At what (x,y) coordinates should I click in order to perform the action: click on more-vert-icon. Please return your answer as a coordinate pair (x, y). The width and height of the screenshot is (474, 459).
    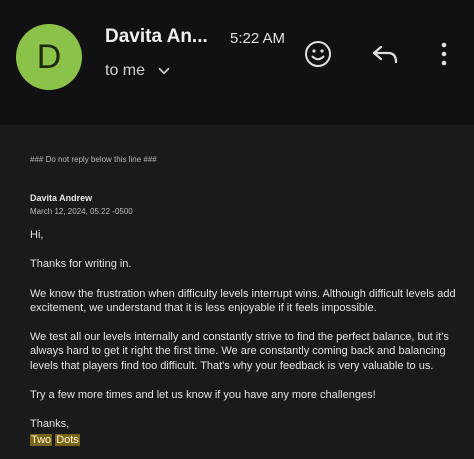
    Looking at the image, I should click on (444, 54).